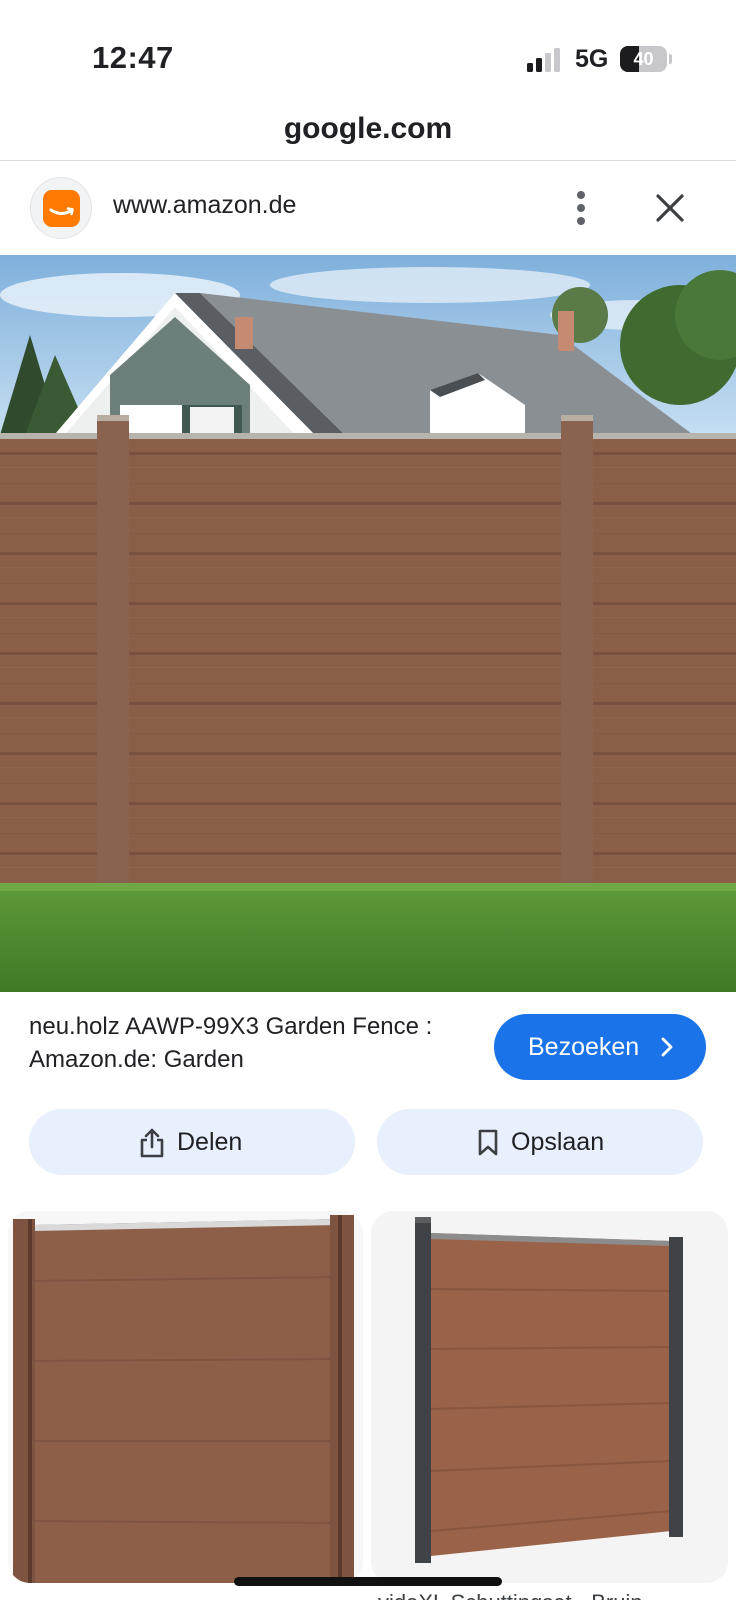 Image resolution: width=736 pixels, height=1600 pixels. I want to click on close-icon, so click(670, 208).